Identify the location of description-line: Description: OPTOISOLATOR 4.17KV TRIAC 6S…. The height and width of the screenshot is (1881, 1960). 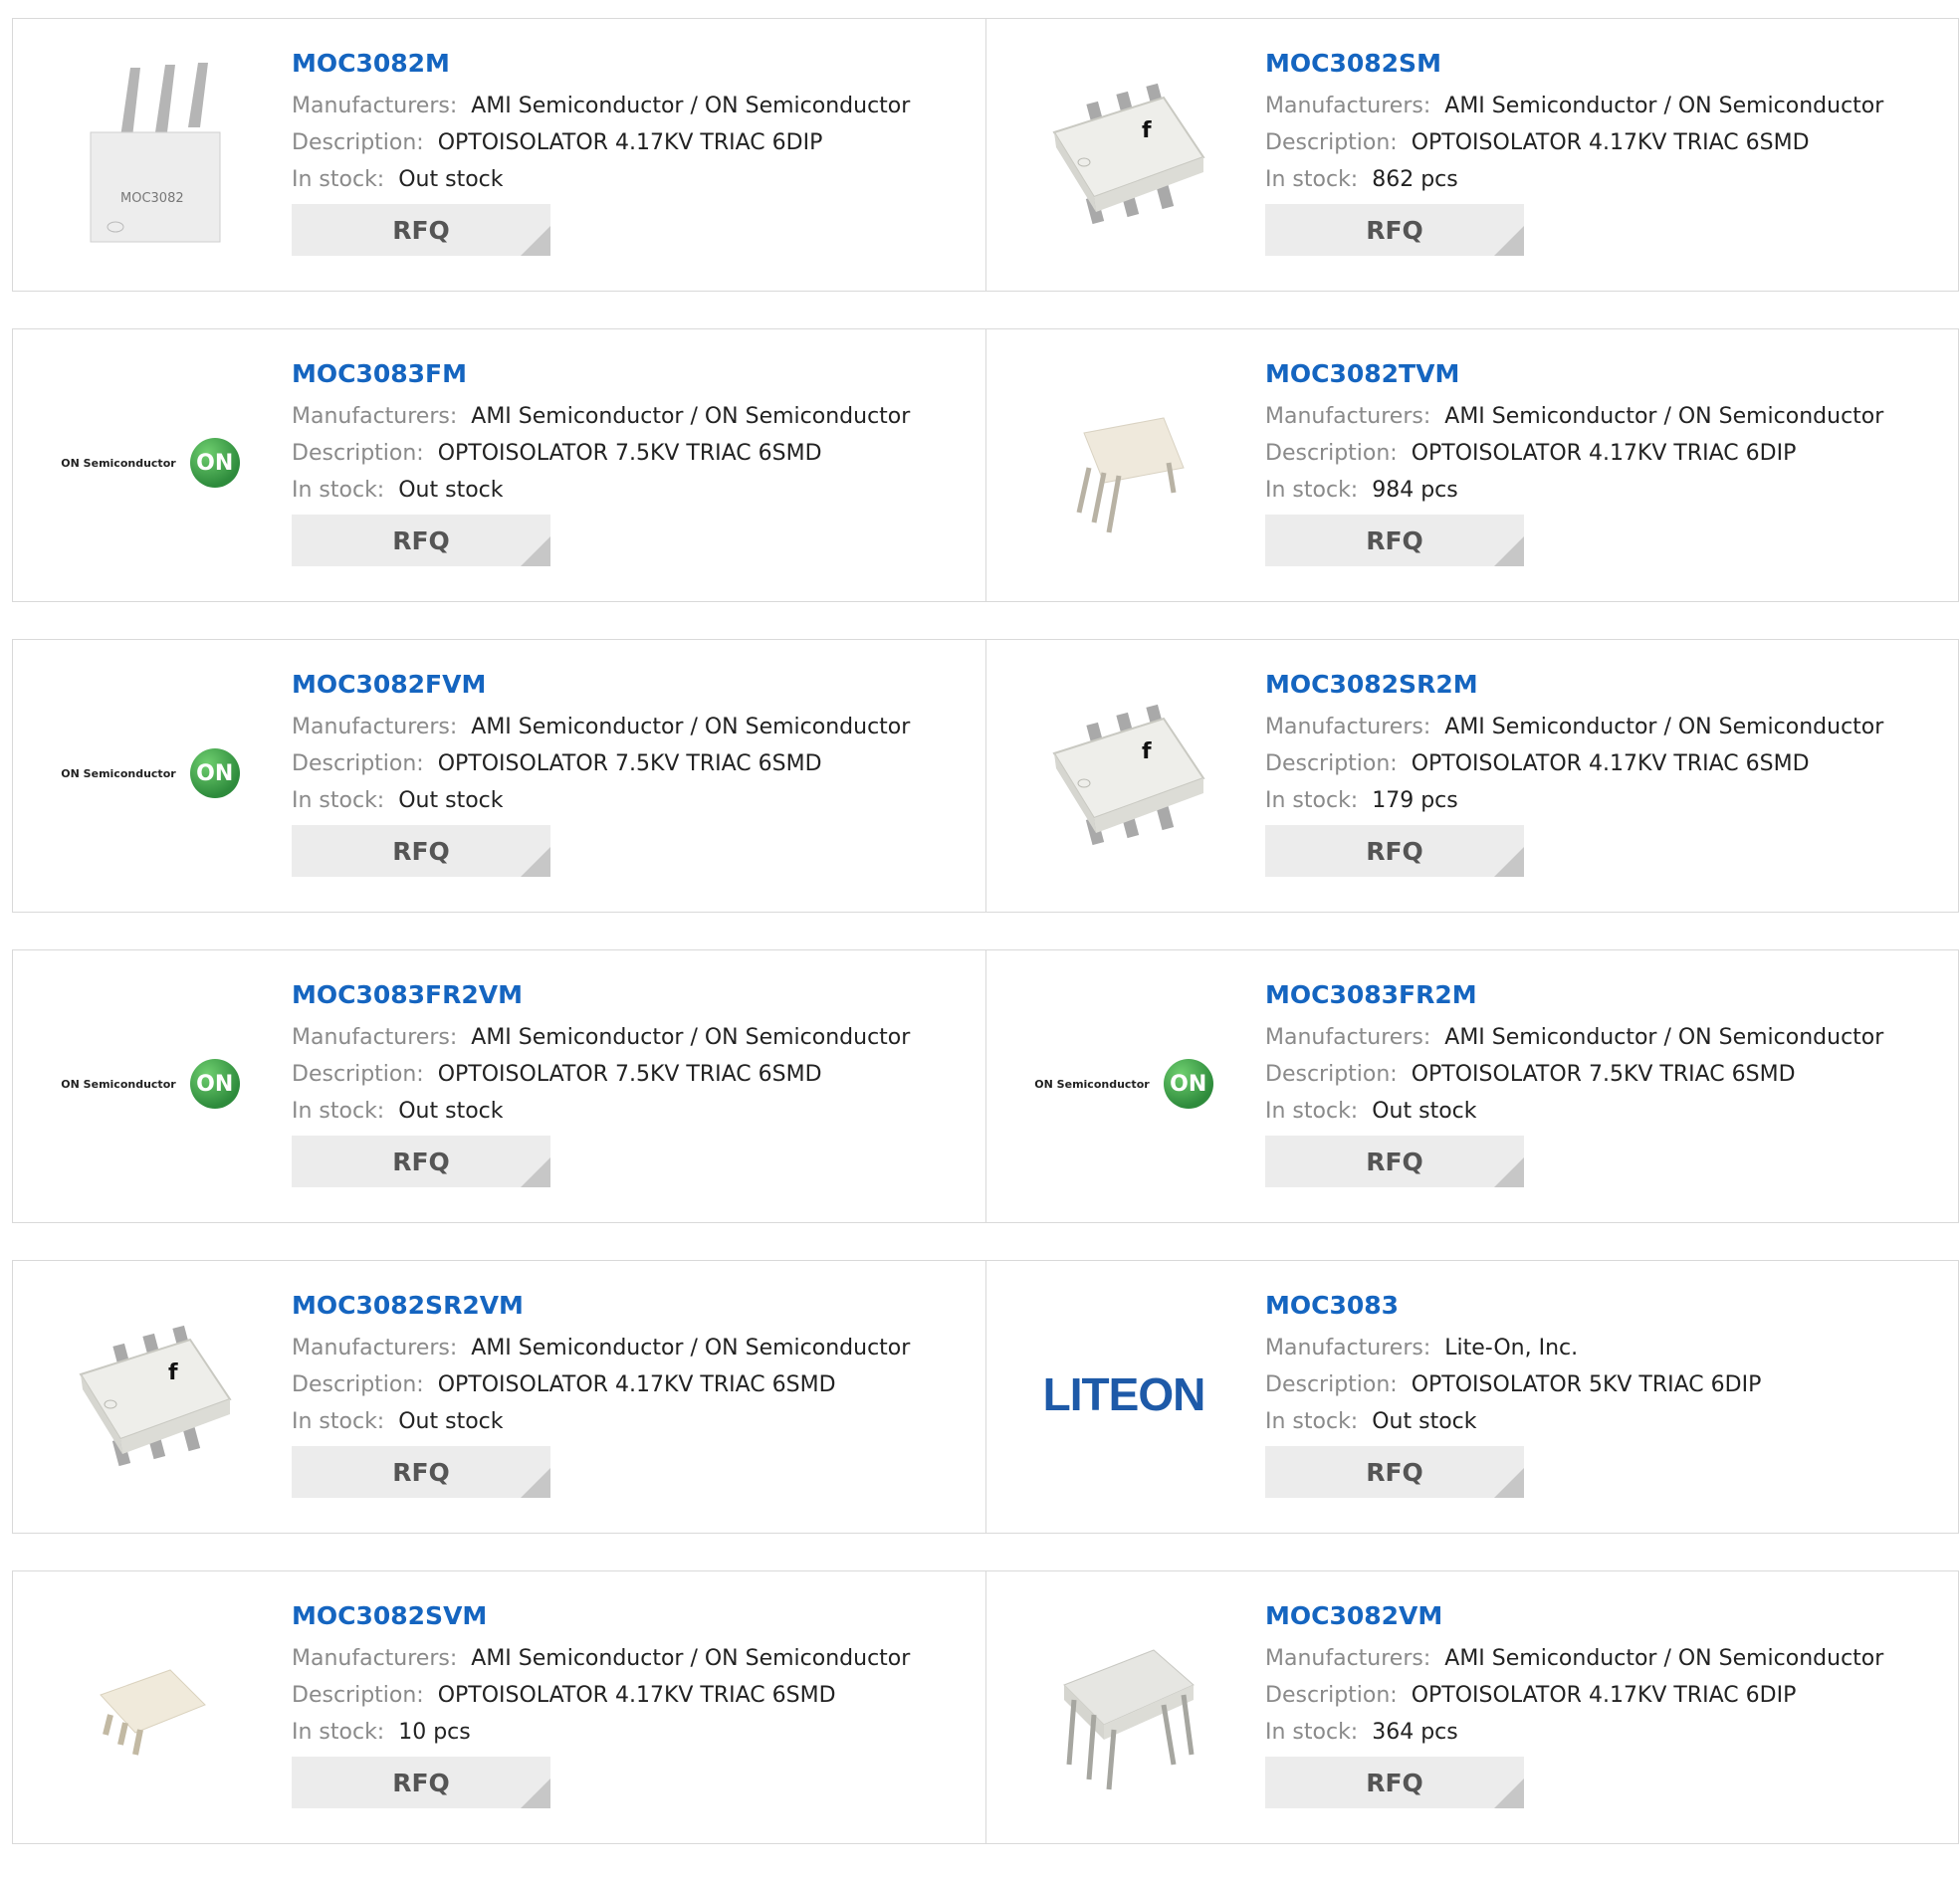
(634, 1389).